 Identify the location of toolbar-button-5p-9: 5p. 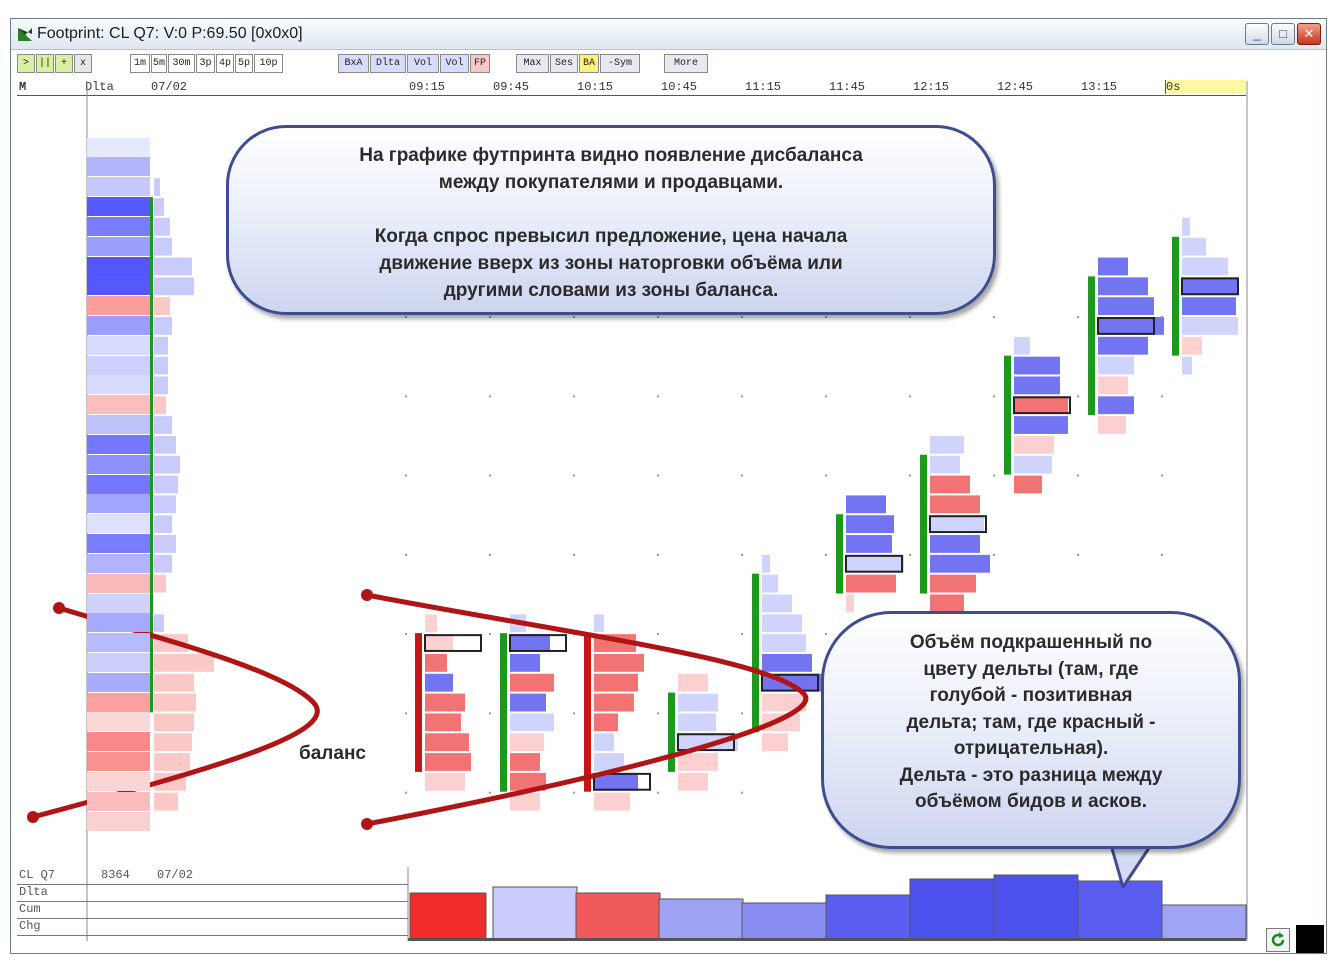
(244, 63).